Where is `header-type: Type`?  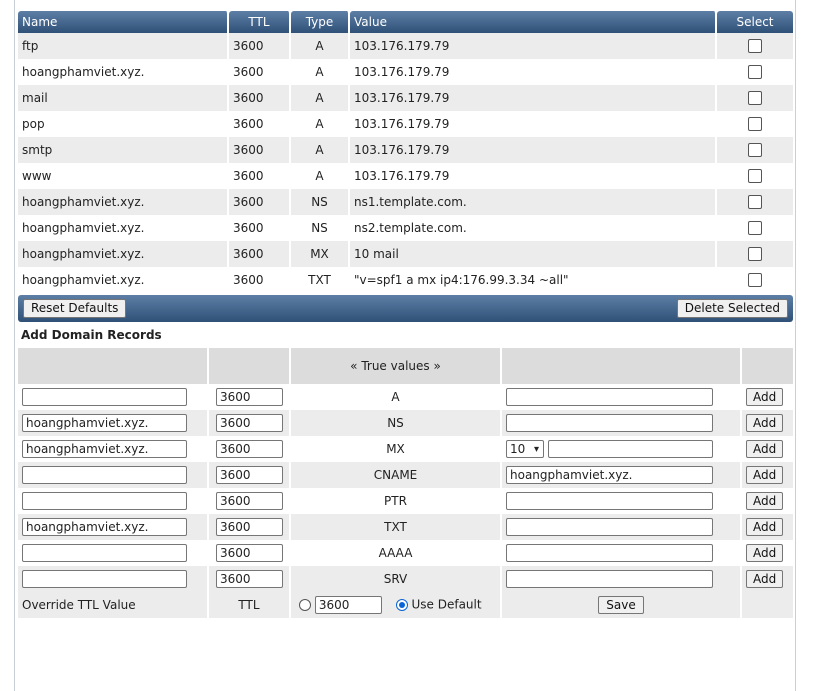 header-type: Type is located at coordinates (320, 22).